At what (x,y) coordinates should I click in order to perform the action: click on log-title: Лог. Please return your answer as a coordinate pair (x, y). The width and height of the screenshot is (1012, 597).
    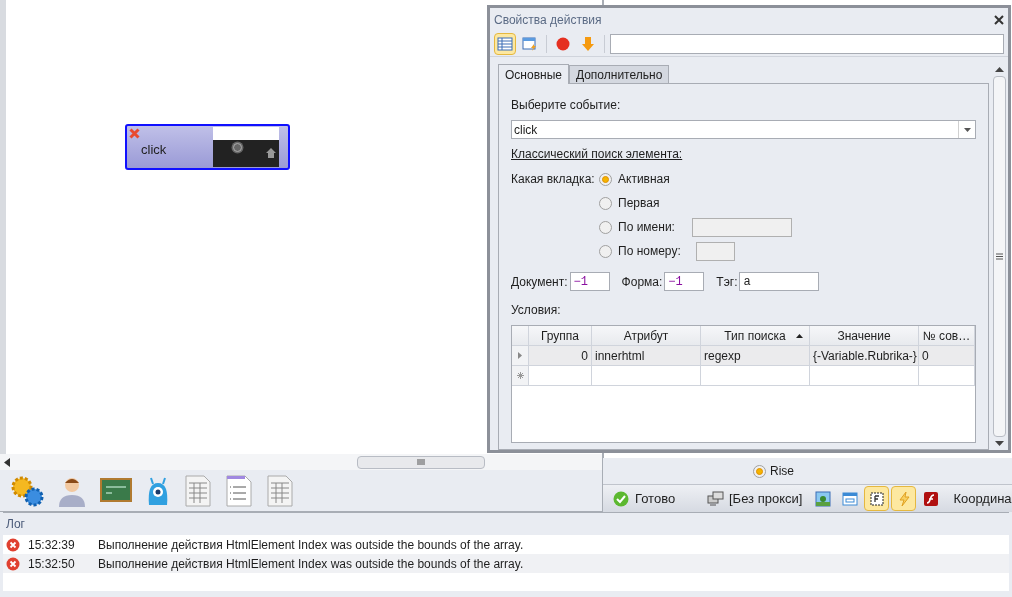
    Looking at the image, I should click on (15, 524).